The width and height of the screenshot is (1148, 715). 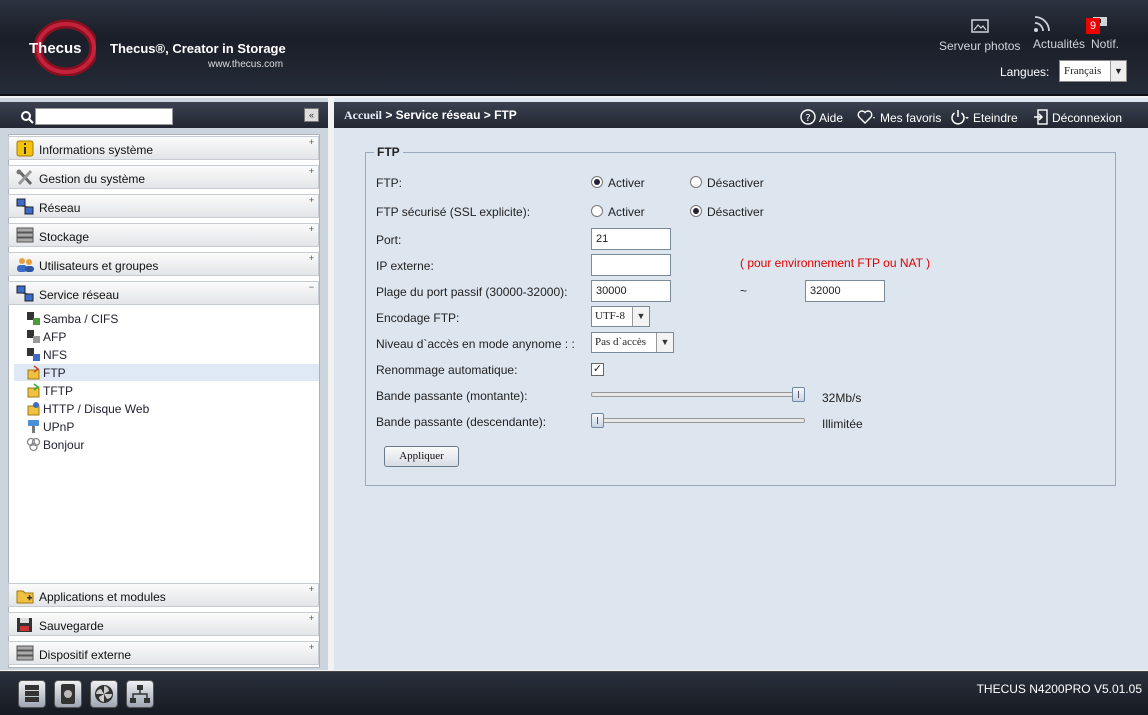 I want to click on menu-item-tftp: TFTP, so click(x=166, y=390).